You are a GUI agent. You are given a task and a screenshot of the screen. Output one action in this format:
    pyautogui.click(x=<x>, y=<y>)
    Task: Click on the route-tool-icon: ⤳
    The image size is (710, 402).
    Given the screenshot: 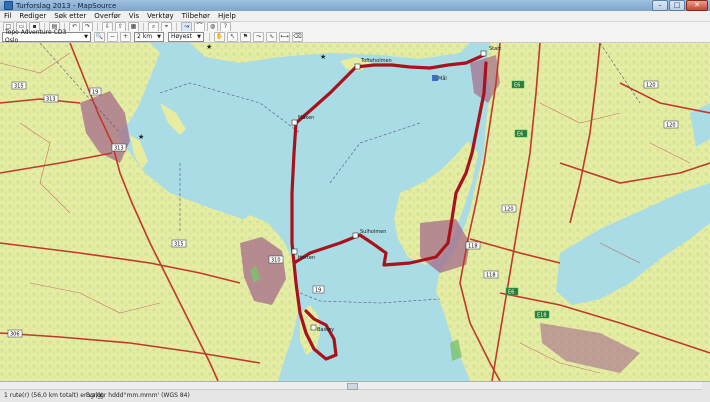 What is the action you would take?
    pyautogui.click(x=258, y=36)
    